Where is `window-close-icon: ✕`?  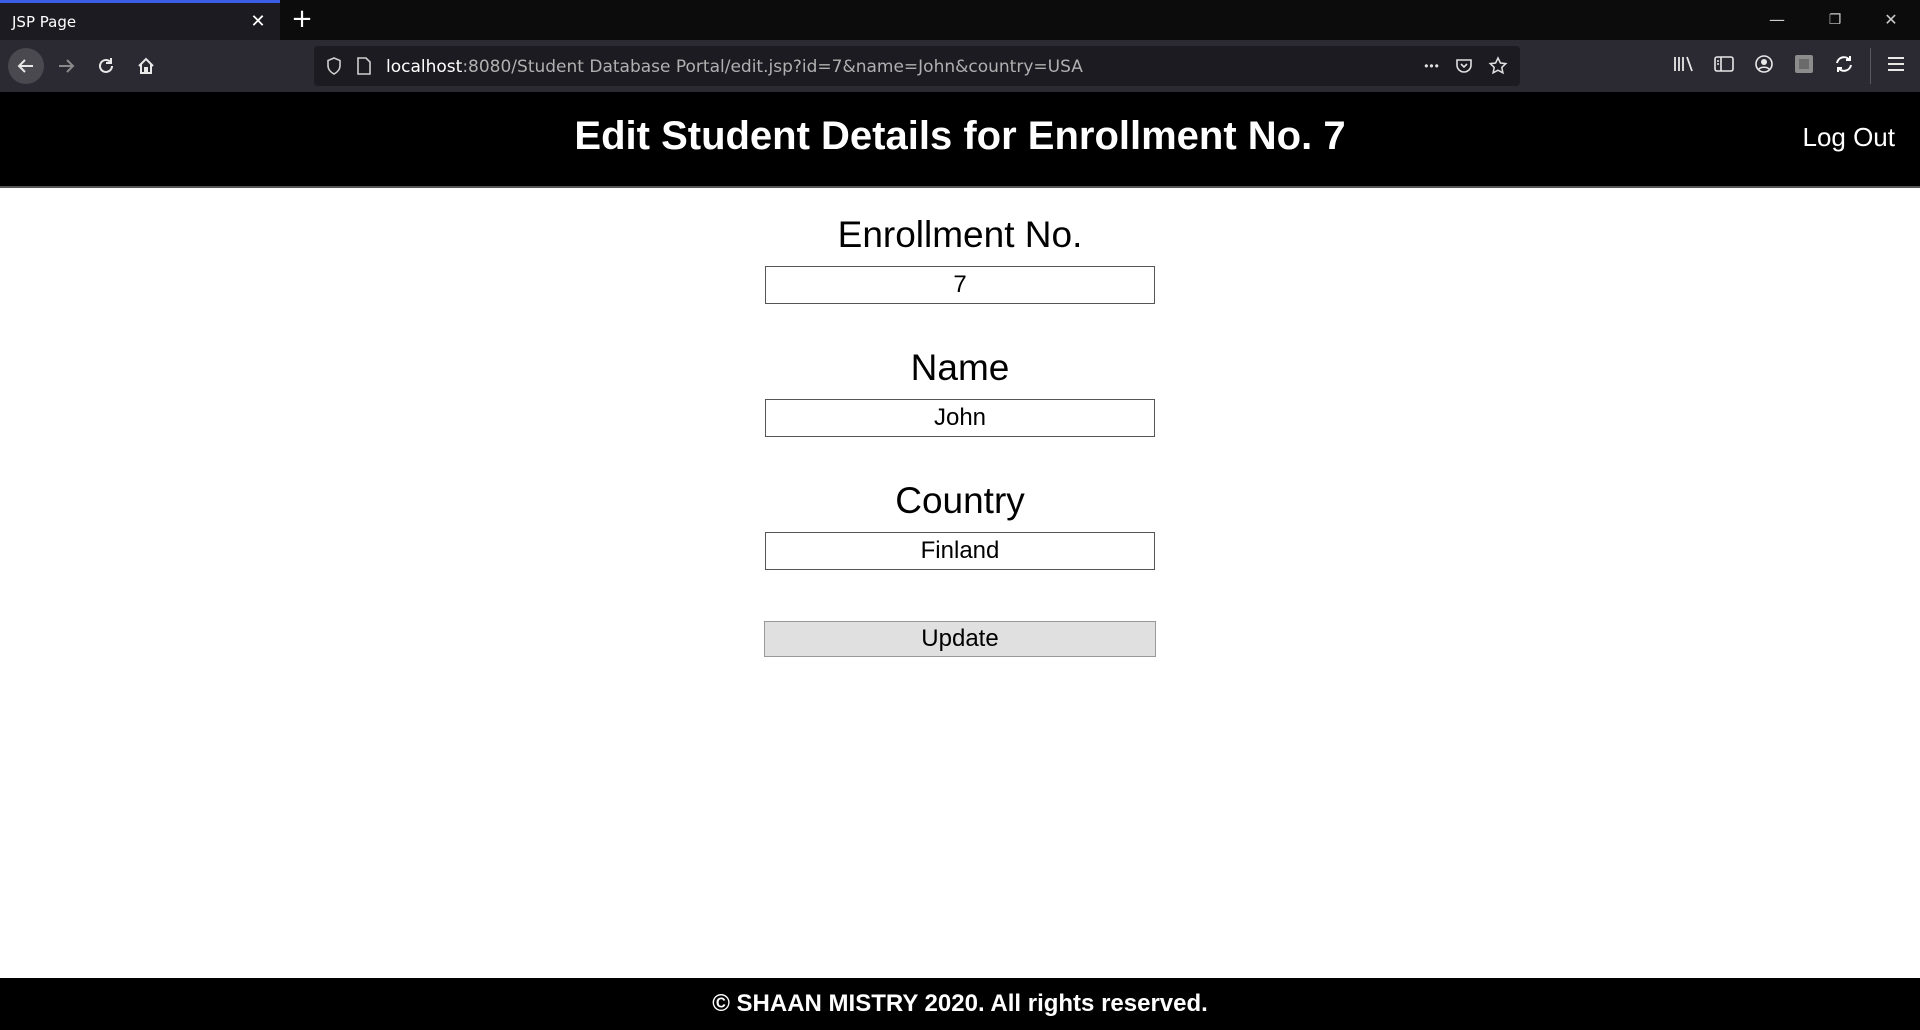 window-close-icon: ✕ is located at coordinates (1891, 20).